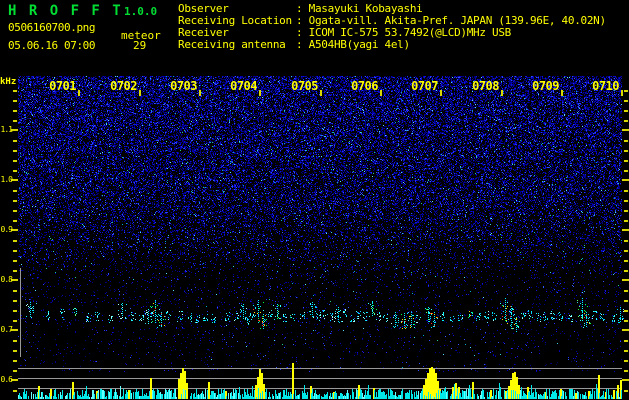  What do you see at coordinates (6, 379) in the screenshot?
I see `freq-tick-label: 0.6` at bounding box center [6, 379].